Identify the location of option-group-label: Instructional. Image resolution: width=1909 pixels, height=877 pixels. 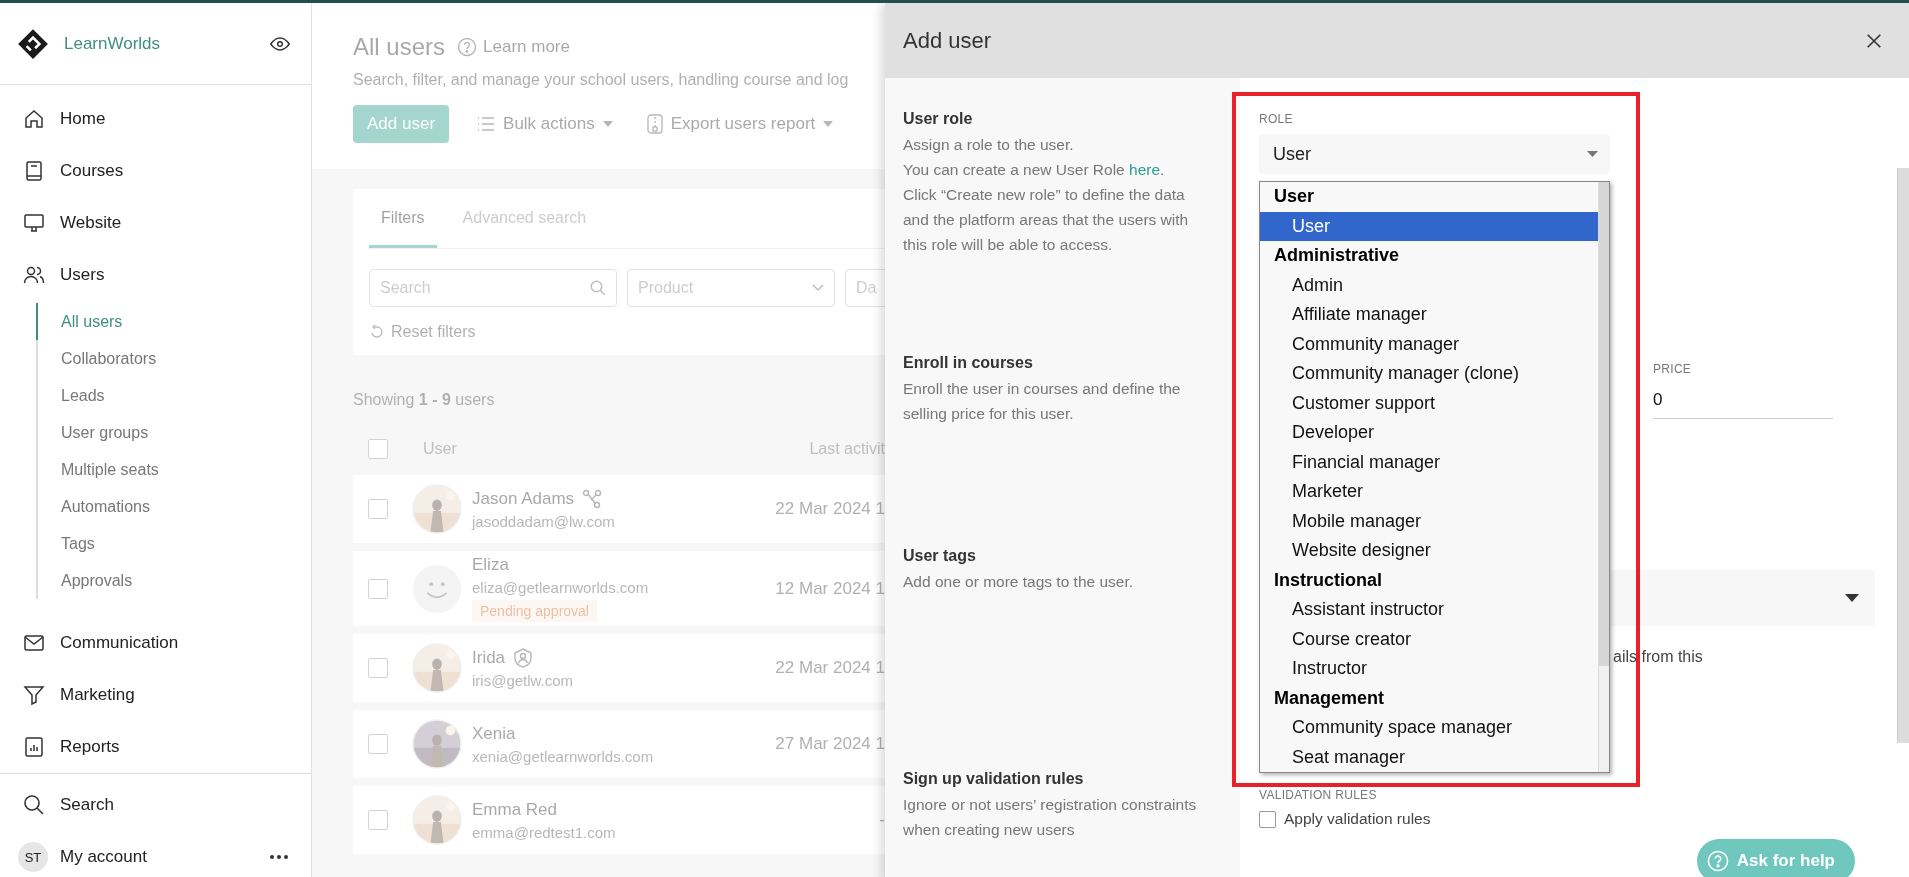
(1328, 580).